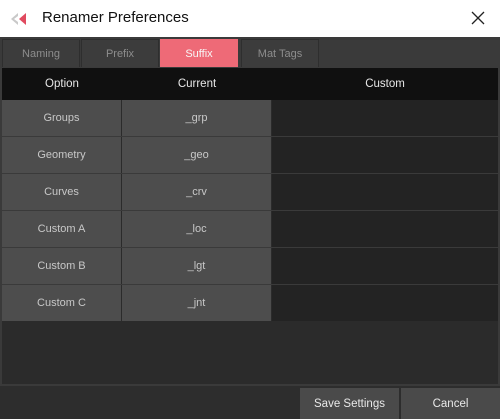 This screenshot has height=419, width=500. I want to click on column-header-current: Current, so click(197, 84).